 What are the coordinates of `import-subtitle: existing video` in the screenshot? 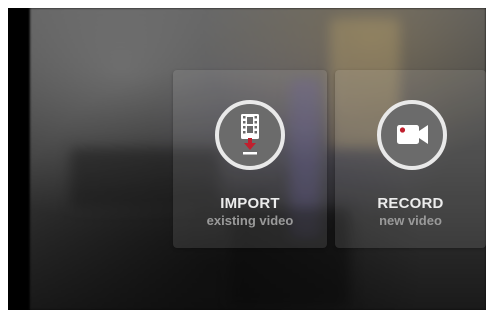 It's located at (250, 220).